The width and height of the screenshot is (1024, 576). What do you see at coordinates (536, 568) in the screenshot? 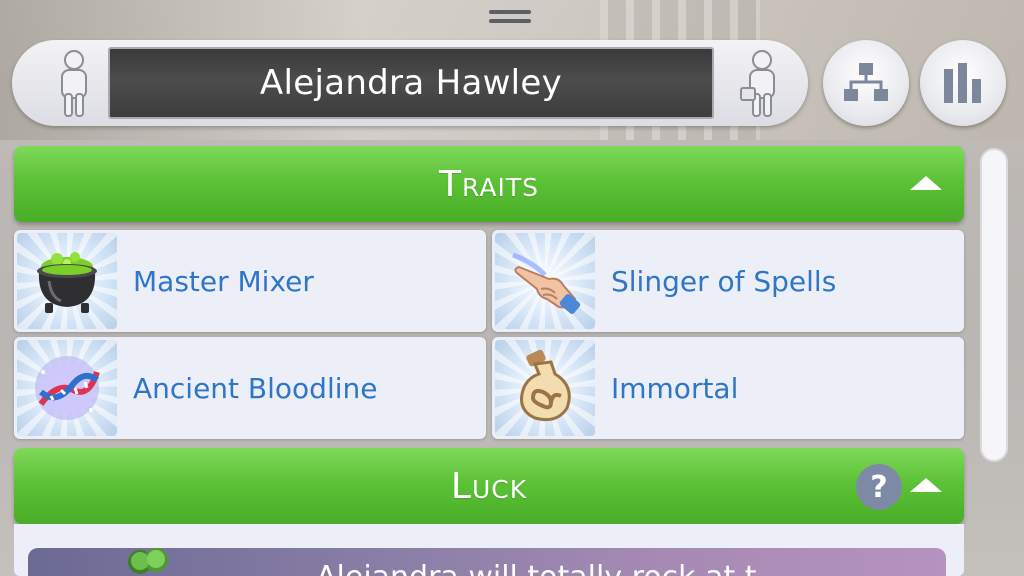
I see `luck-message: Alejandra will totally rock at t` at bounding box center [536, 568].